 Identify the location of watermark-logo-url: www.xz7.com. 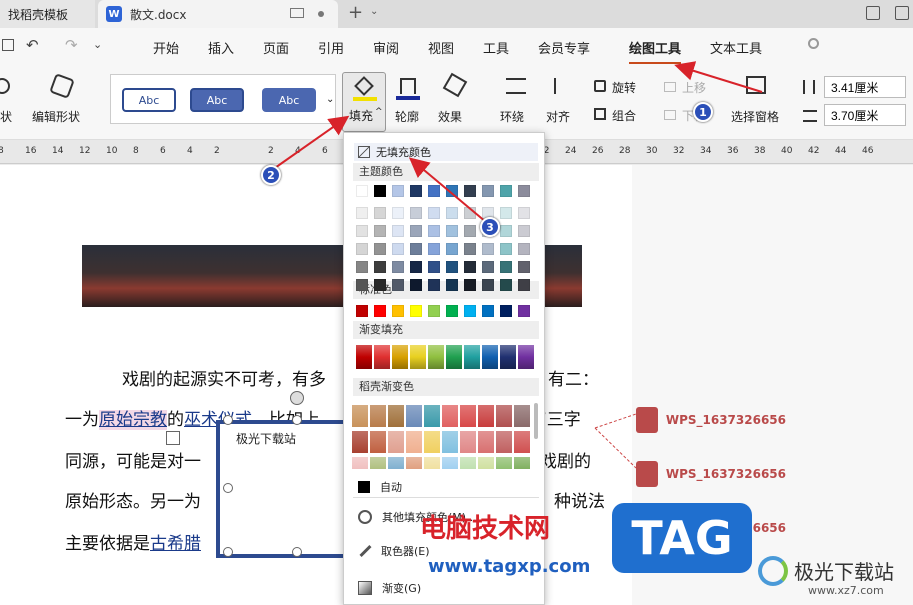
(846, 590).